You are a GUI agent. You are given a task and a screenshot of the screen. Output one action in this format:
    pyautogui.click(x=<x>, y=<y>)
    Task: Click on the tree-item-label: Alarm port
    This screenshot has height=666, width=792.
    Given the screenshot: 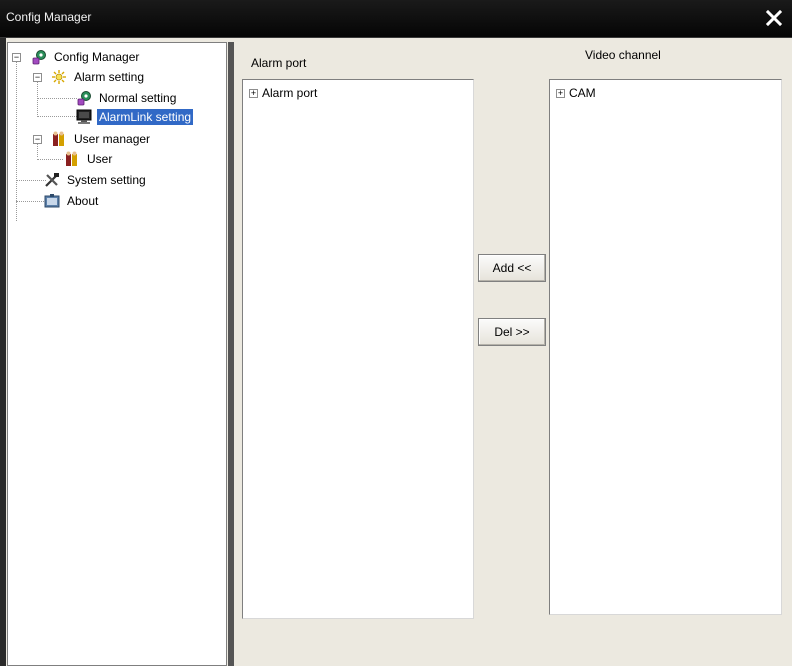 What is the action you would take?
    pyautogui.click(x=290, y=93)
    